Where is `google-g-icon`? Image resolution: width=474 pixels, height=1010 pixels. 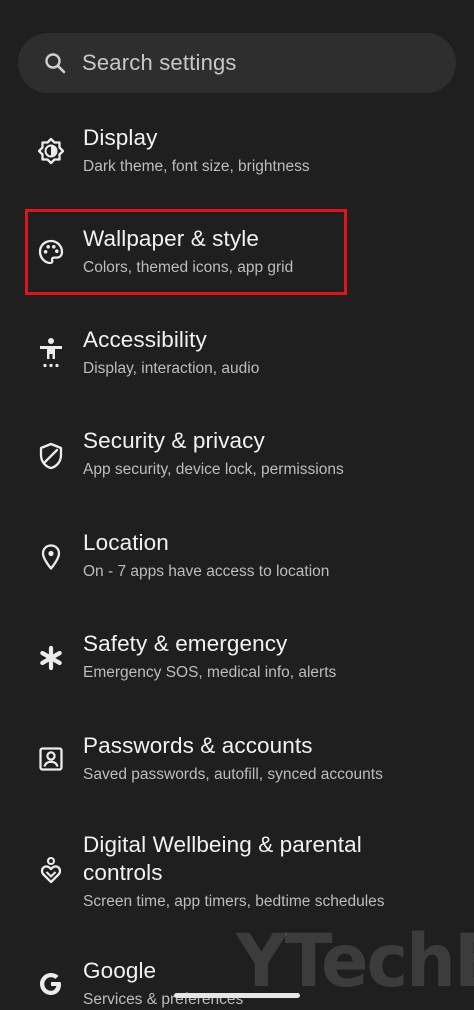
google-g-icon is located at coordinates (51, 984).